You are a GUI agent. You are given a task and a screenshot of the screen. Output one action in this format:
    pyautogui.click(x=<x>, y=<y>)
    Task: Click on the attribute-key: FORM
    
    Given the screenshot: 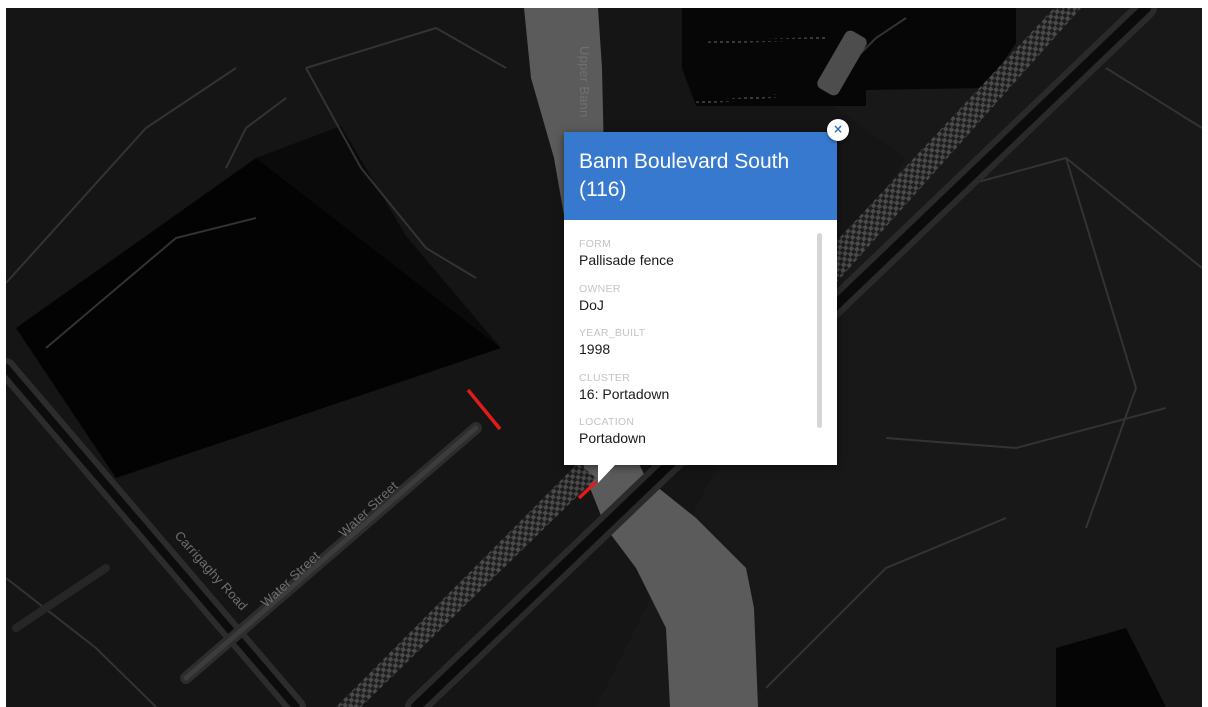 What is the action you would take?
    pyautogui.click(x=595, y=244)
    